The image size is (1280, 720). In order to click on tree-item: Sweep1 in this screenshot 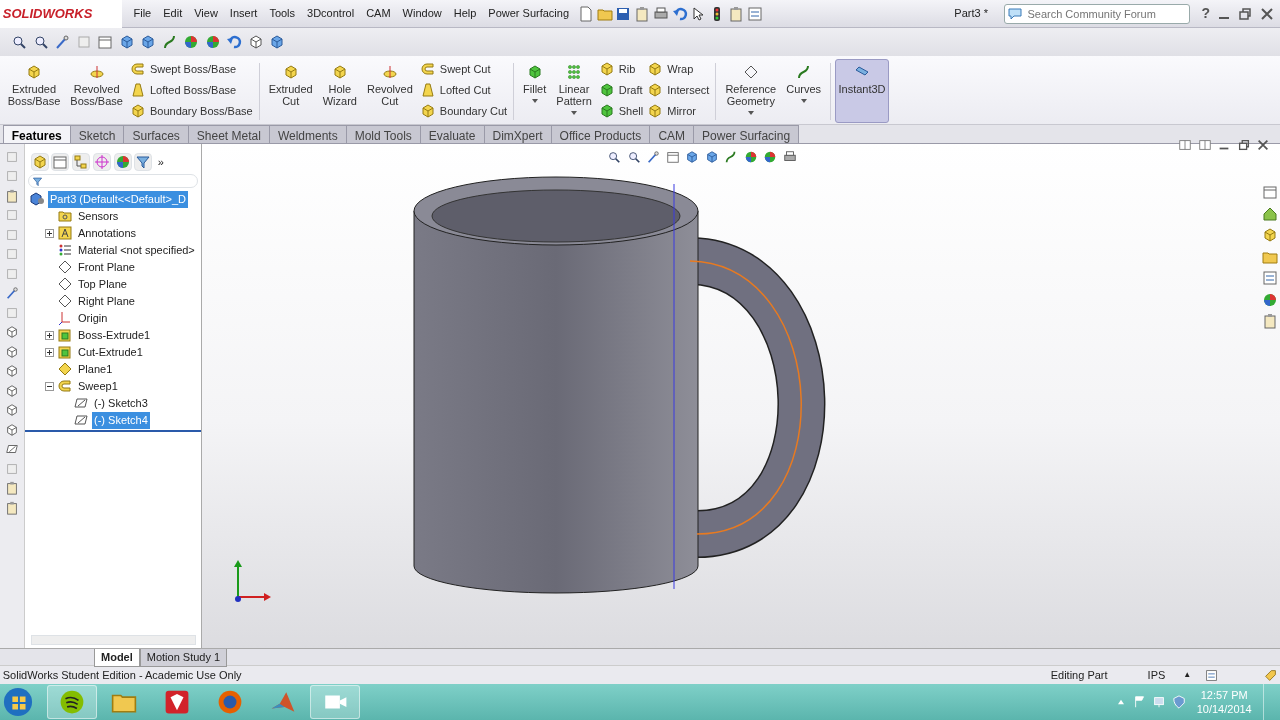, I will do `click(98, 386)`.